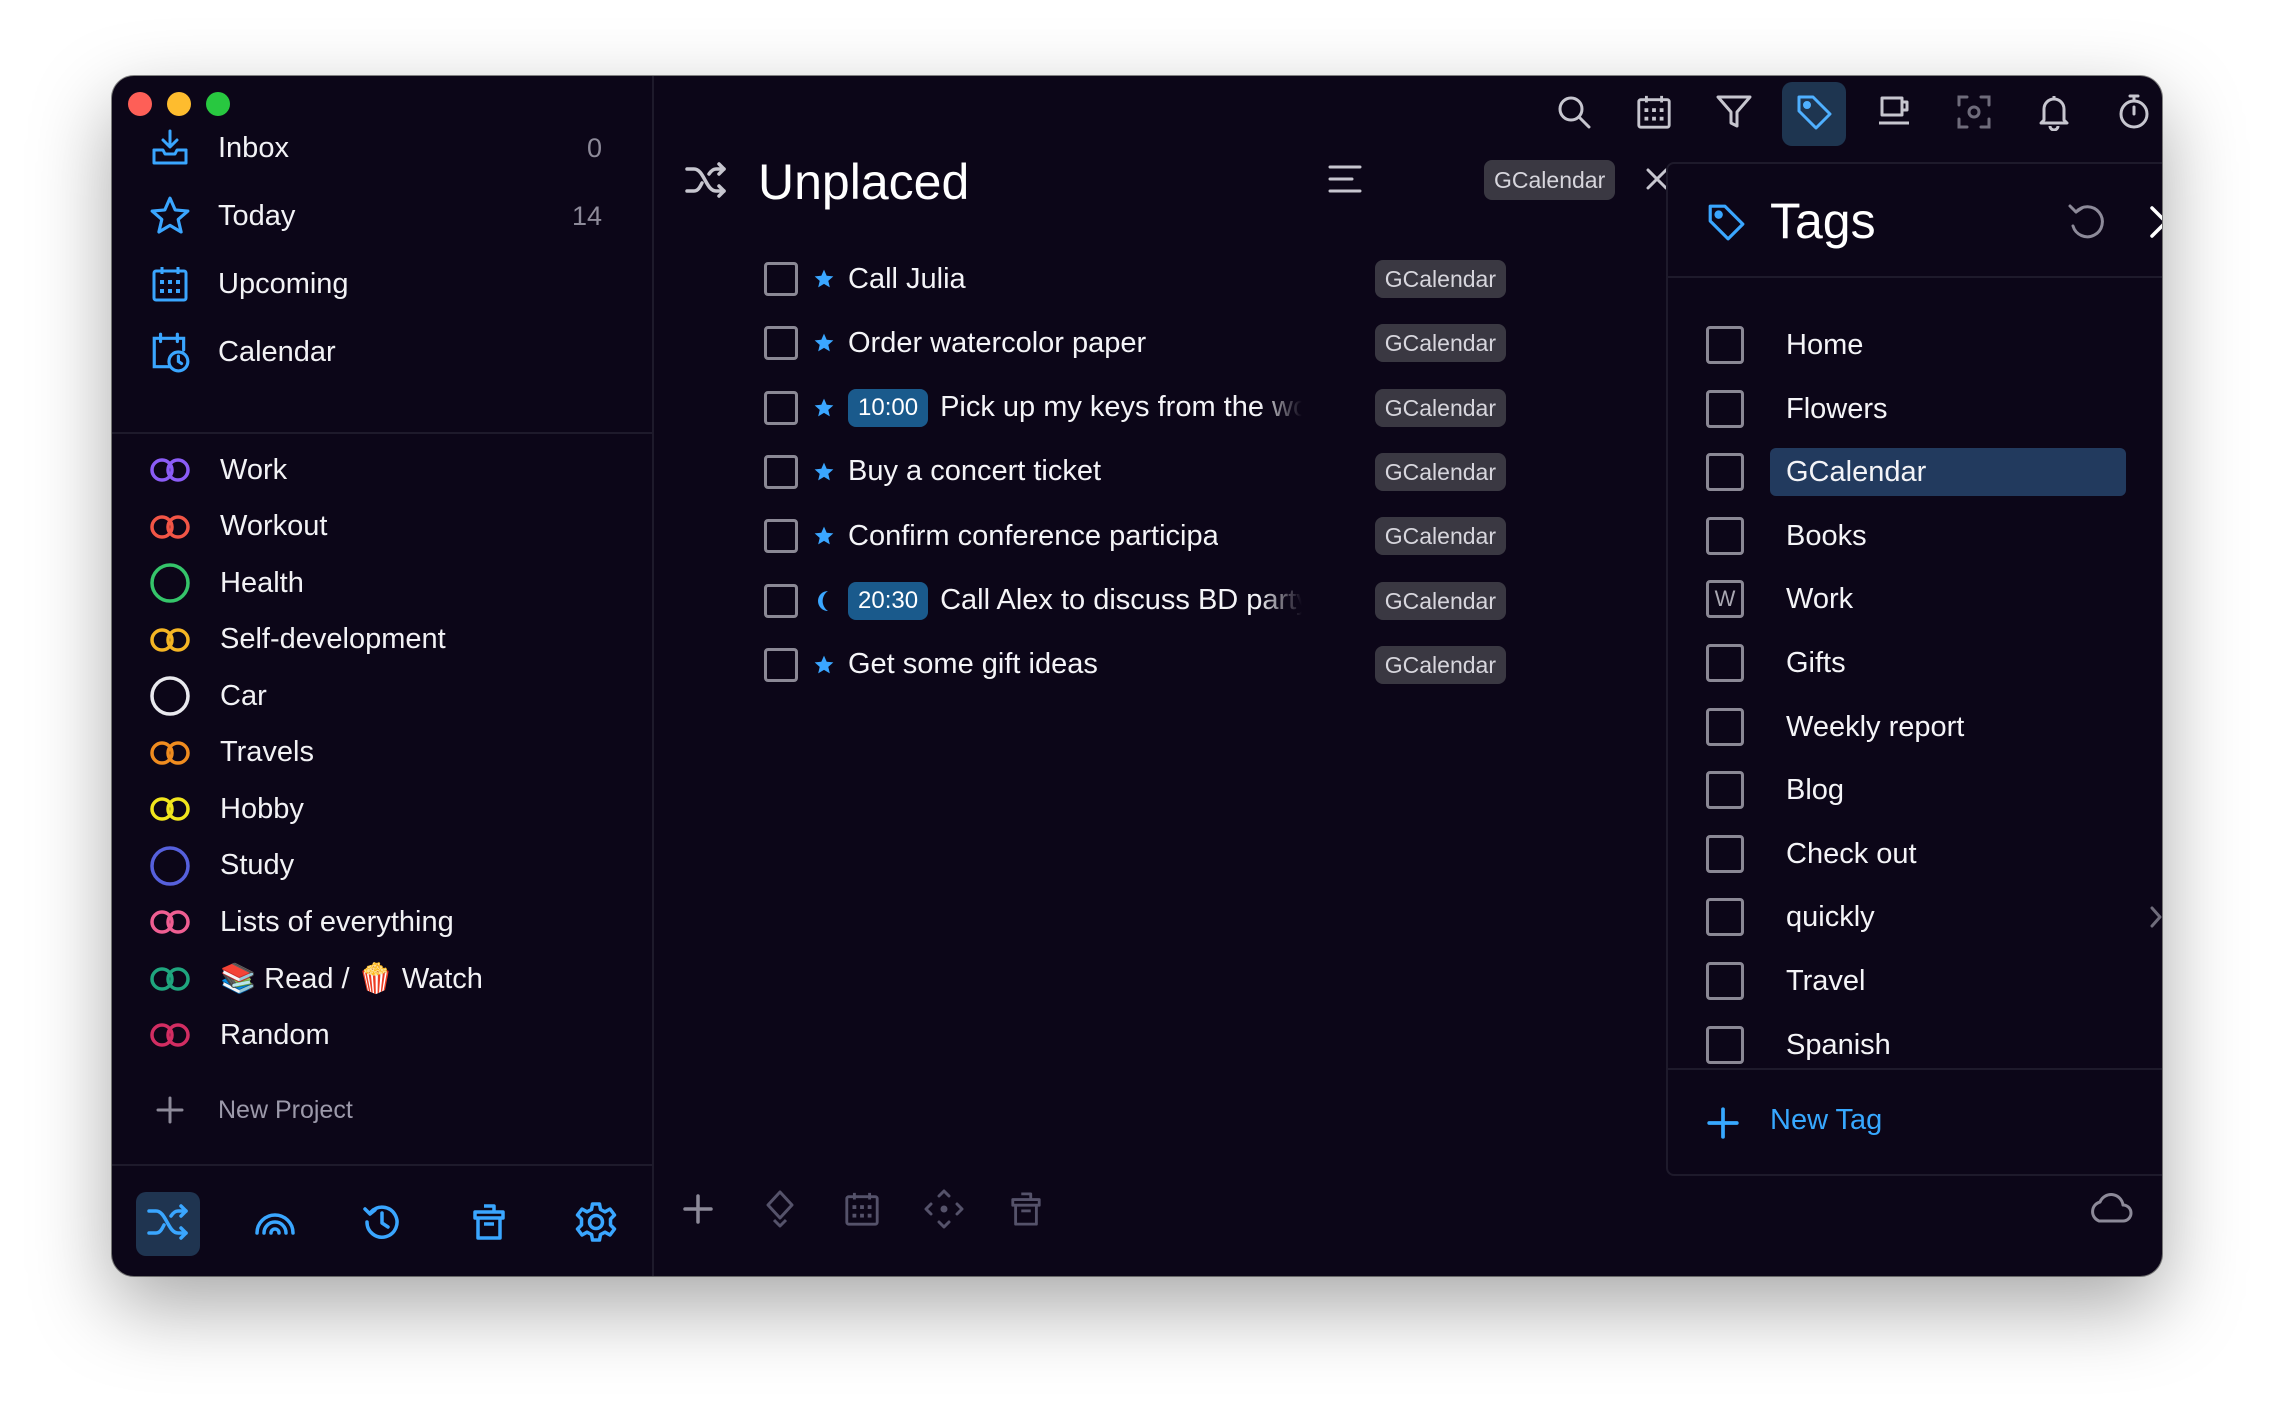 This screenshot has height=1424, width=2272. What do you see at coordinates (168, 1224) in the screenshot?
I see `shuffle-button` at bounding box center [168, 1224].